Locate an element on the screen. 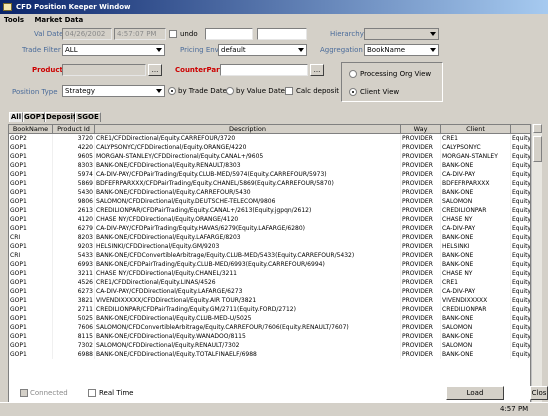 This screenshot has height=416, width=548. by-value-date-radio is located at coordinates (230, 91).